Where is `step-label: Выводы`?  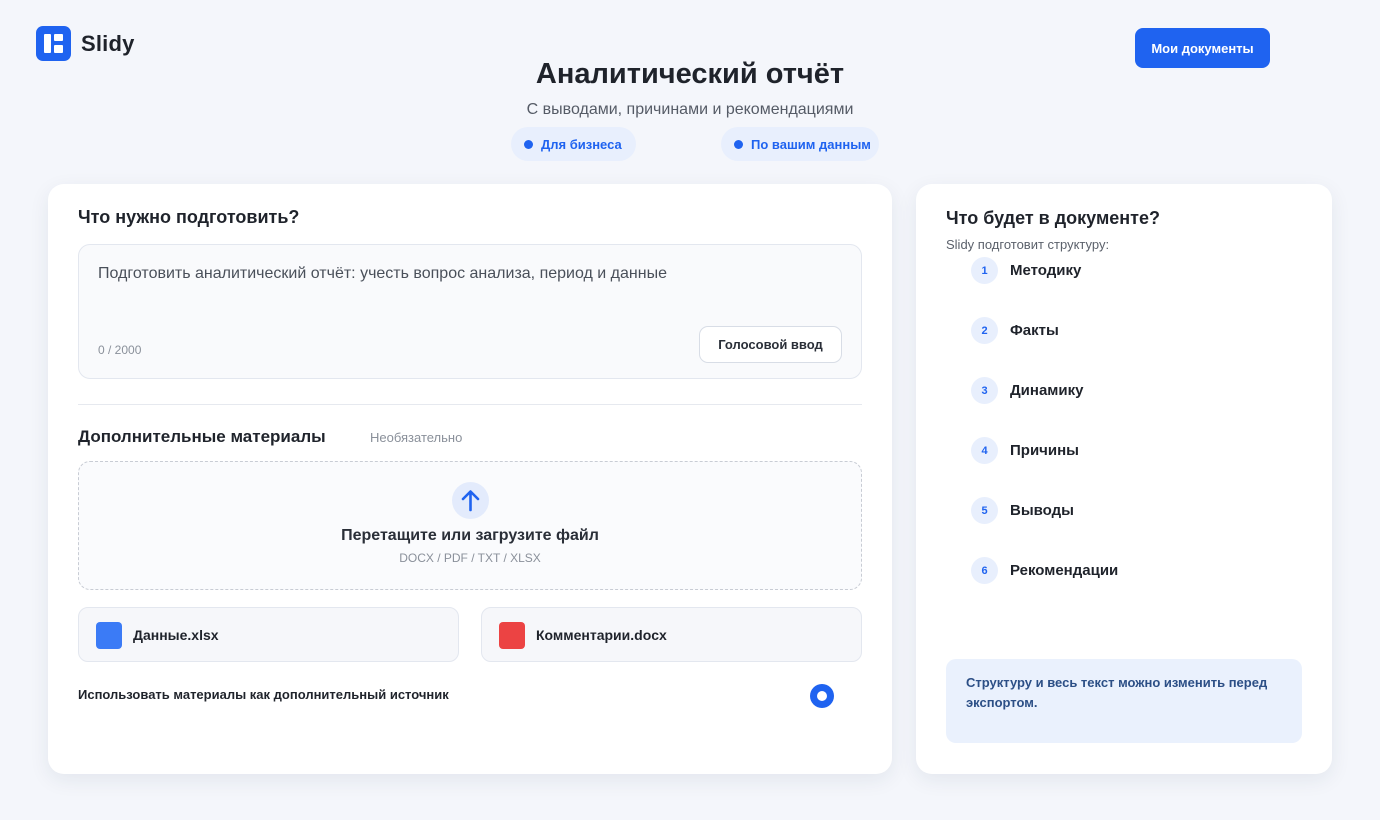
step-label: Выводы is located at coordinates (1042, 510).